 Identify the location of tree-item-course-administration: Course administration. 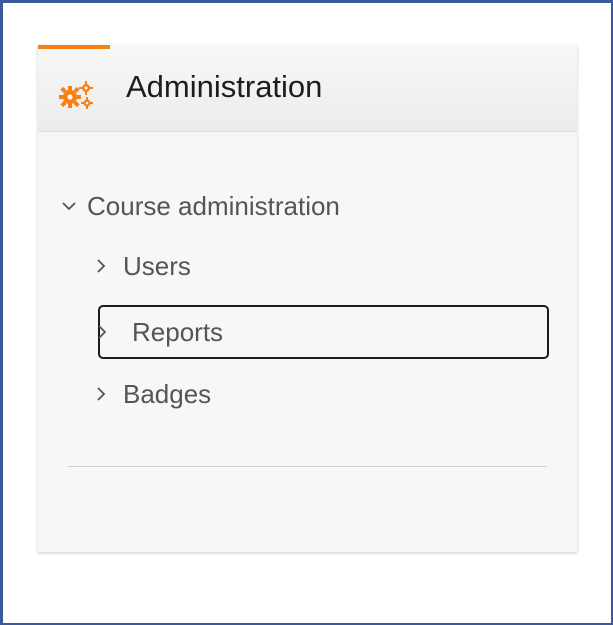
(200, 206).